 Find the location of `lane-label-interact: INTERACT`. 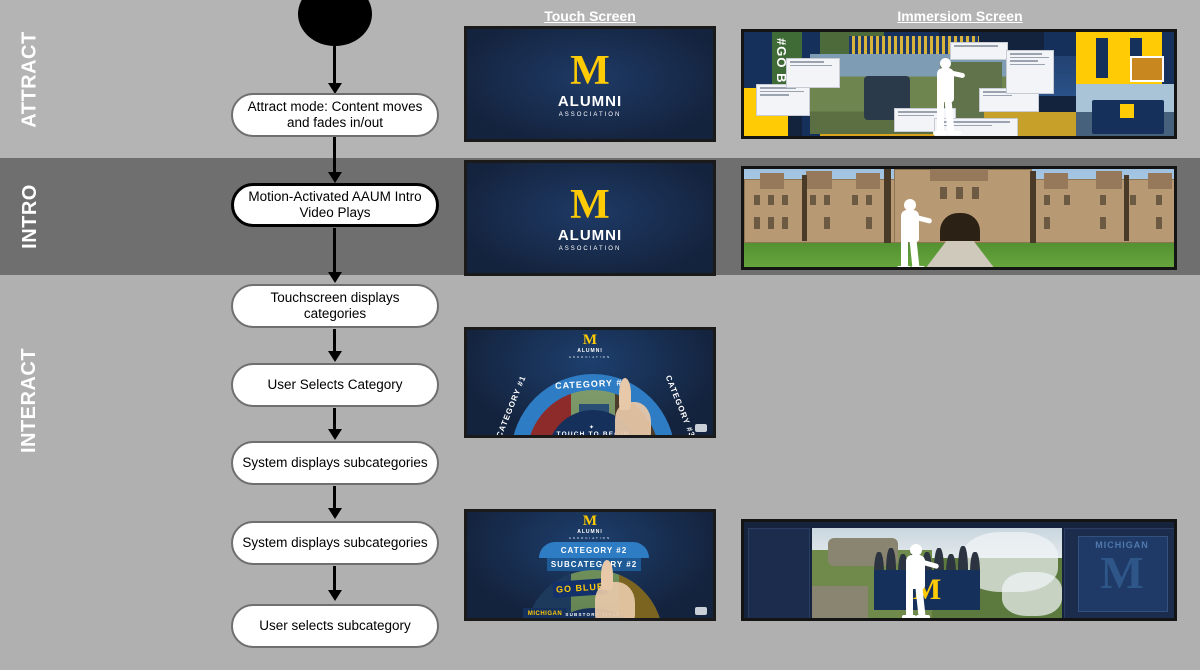

lane-label-interact: INTERACT is located at coordinates (30, 400).